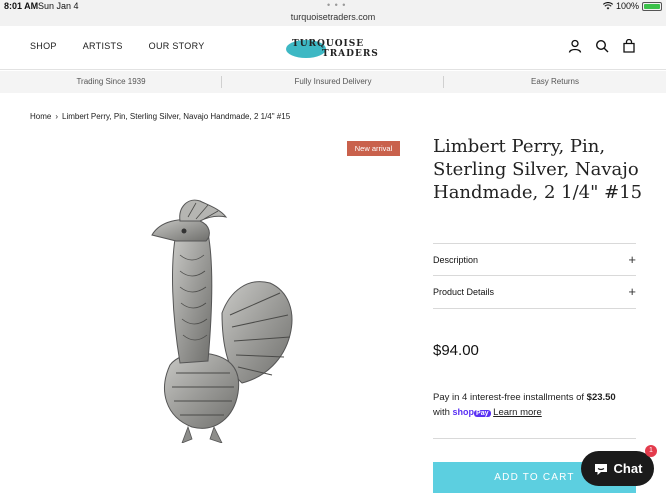  Describe the element at coordinates (627, 6) in the screenshot. I see `battery-percent: 100%` at that location.